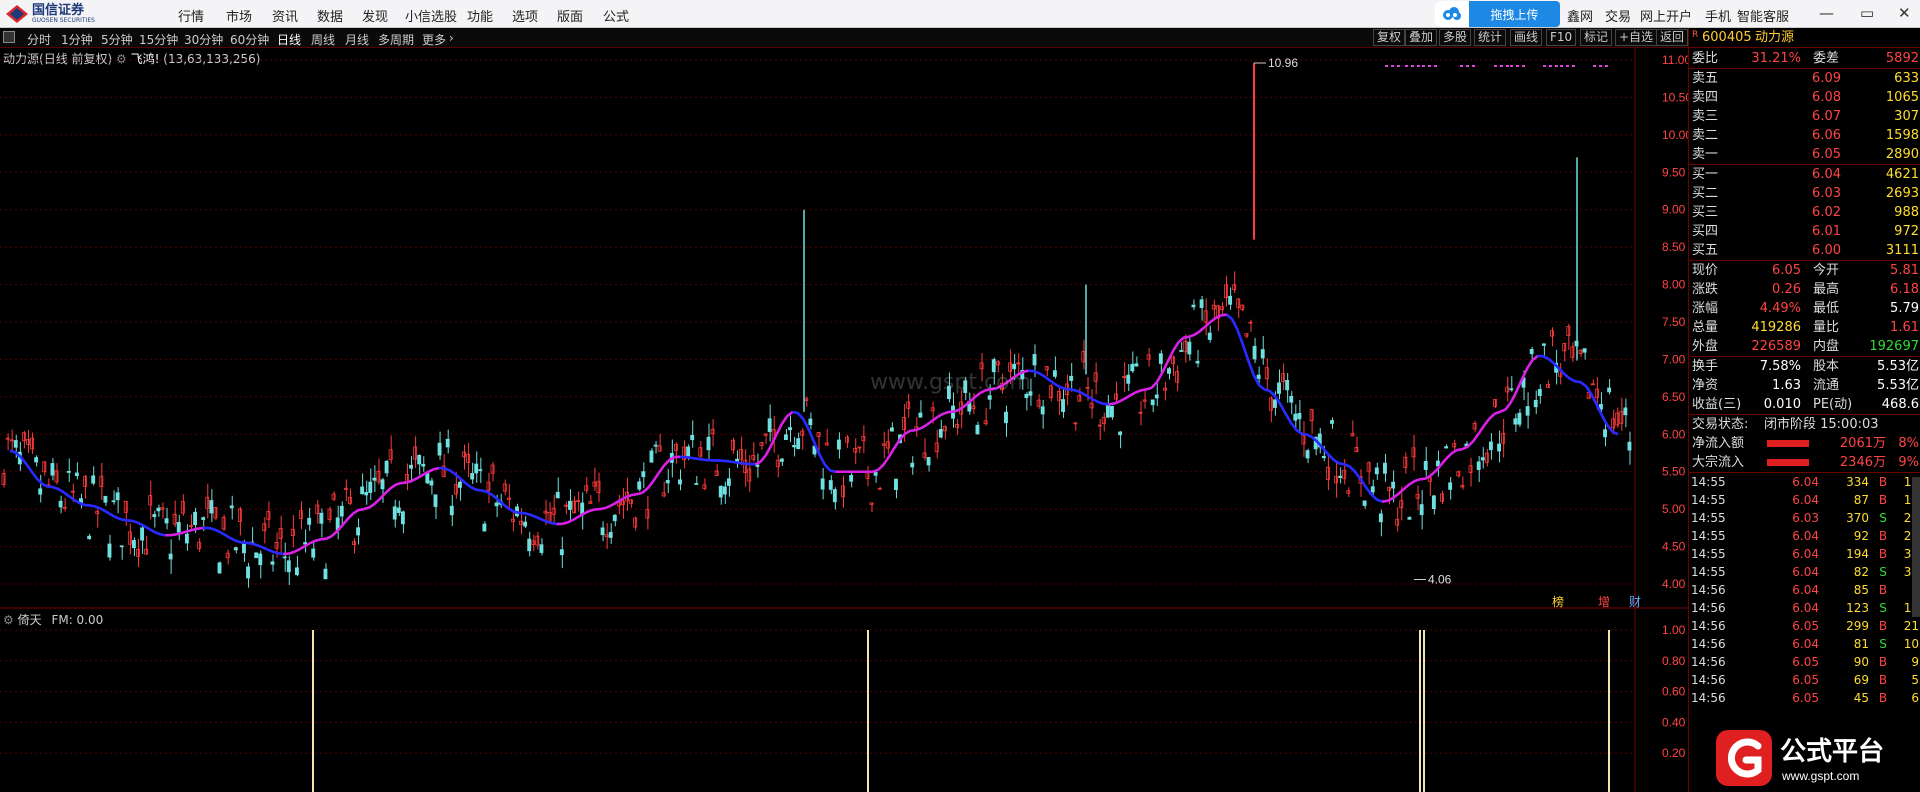  What do you see at coordinates (8, 620) in the screenshot?
I see `sub-settings-icon: ⚙` at bounding box center [8, 620].